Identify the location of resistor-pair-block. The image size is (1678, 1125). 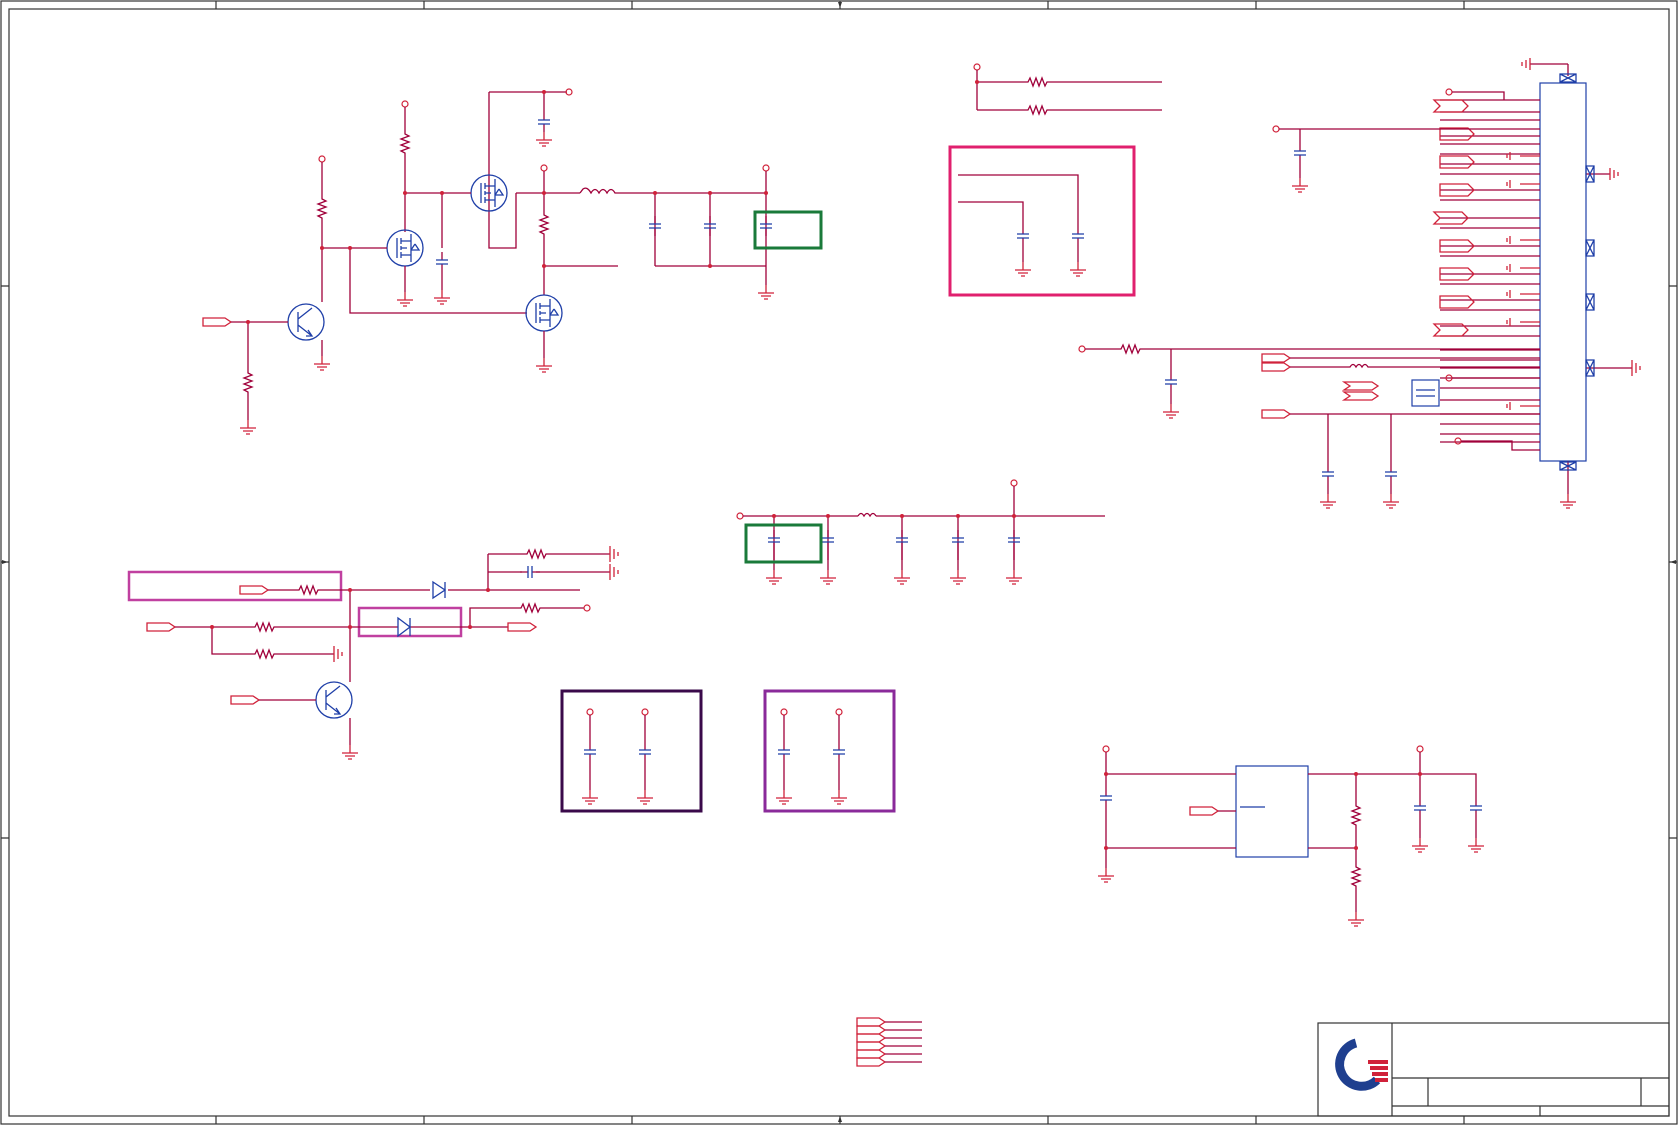
(1055, 180).